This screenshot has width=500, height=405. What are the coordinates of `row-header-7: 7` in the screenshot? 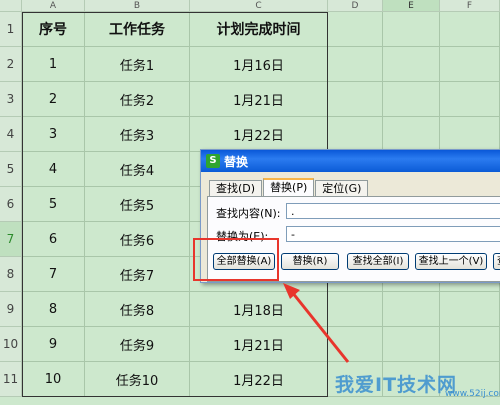 It's located at (11, 239).